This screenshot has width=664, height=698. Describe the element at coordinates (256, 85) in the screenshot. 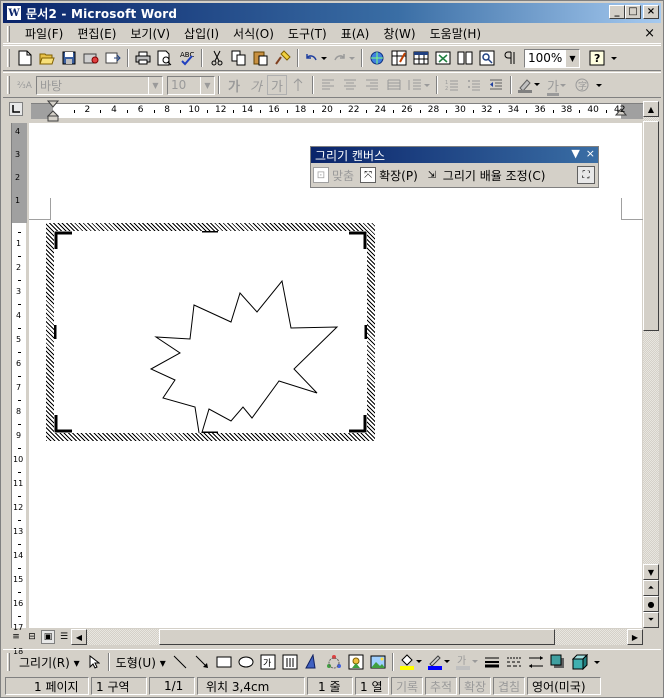

I see `italic-icon: 가` at that location.